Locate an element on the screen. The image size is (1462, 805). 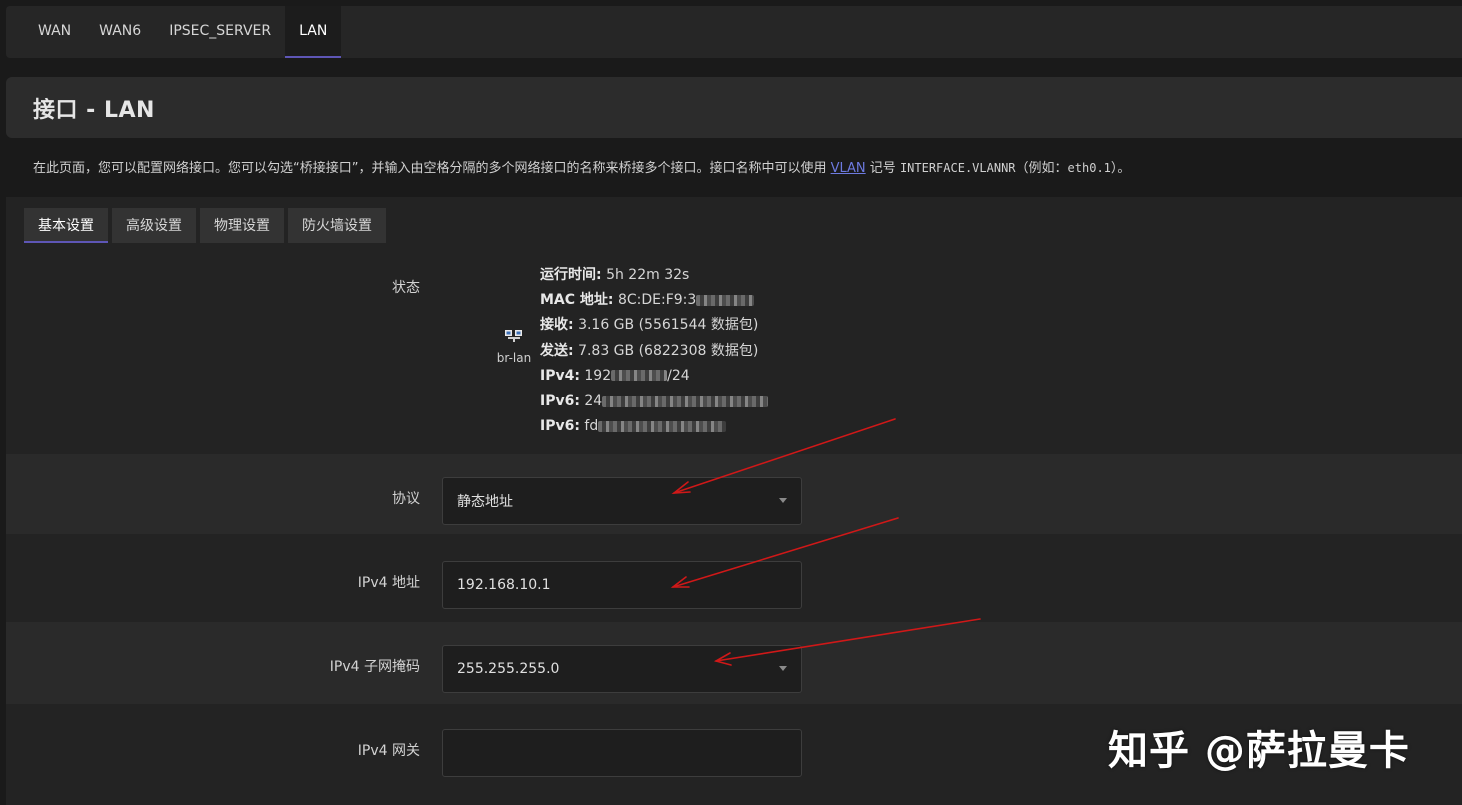
tab-lan: LAN is located at coordinates (313, 32).